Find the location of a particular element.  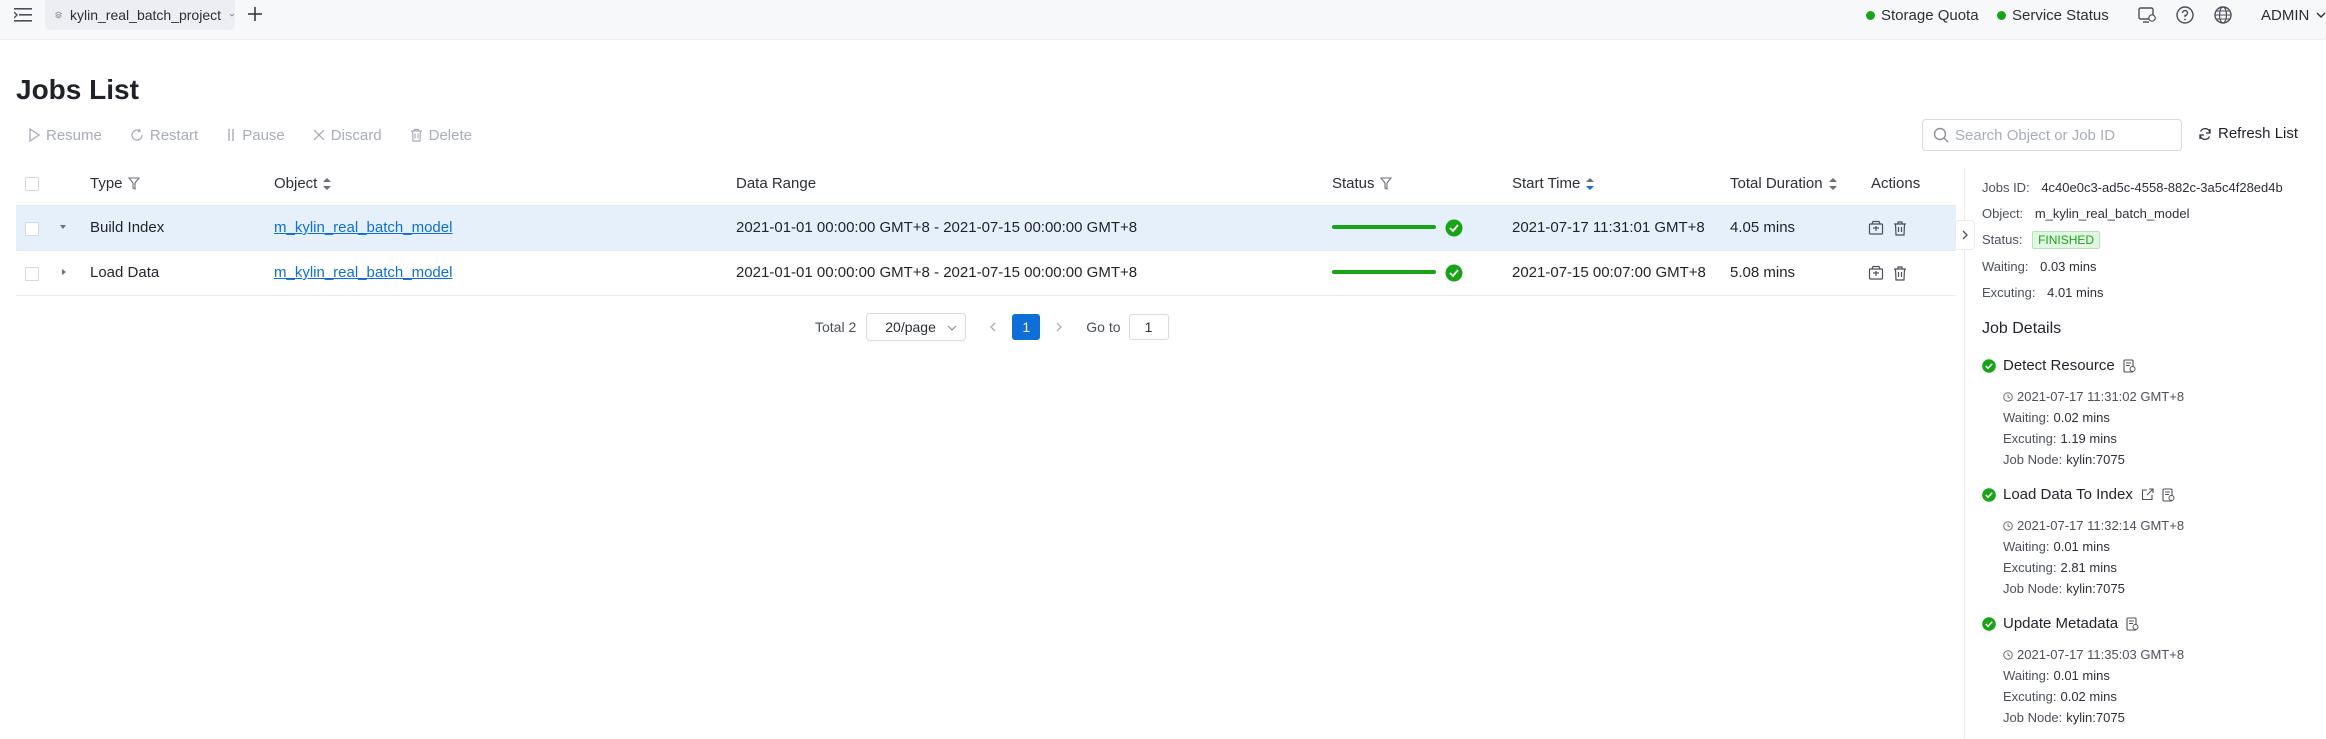

job-actions-toolbar: Resume Restart Pause Discard Delete is located at coordinates (264, 135).